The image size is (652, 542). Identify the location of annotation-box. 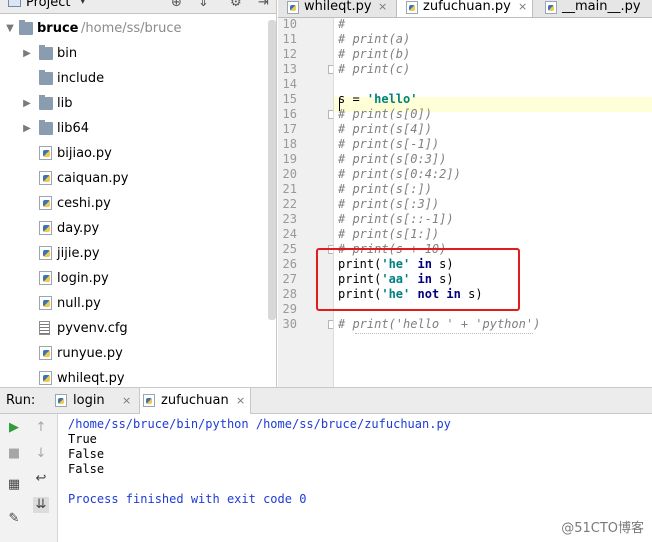
(418, 279).